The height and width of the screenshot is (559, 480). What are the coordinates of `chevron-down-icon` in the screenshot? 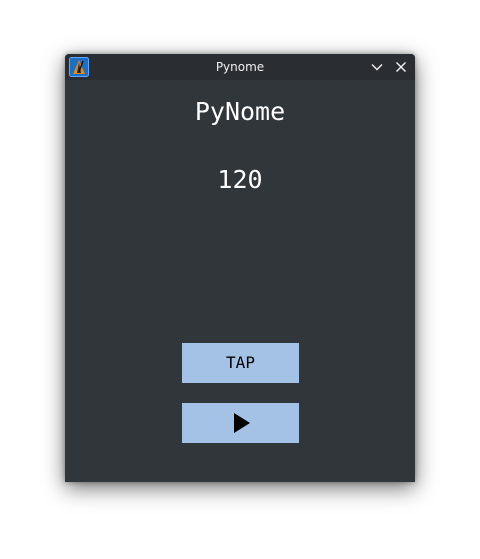 It's located at (377, 67).